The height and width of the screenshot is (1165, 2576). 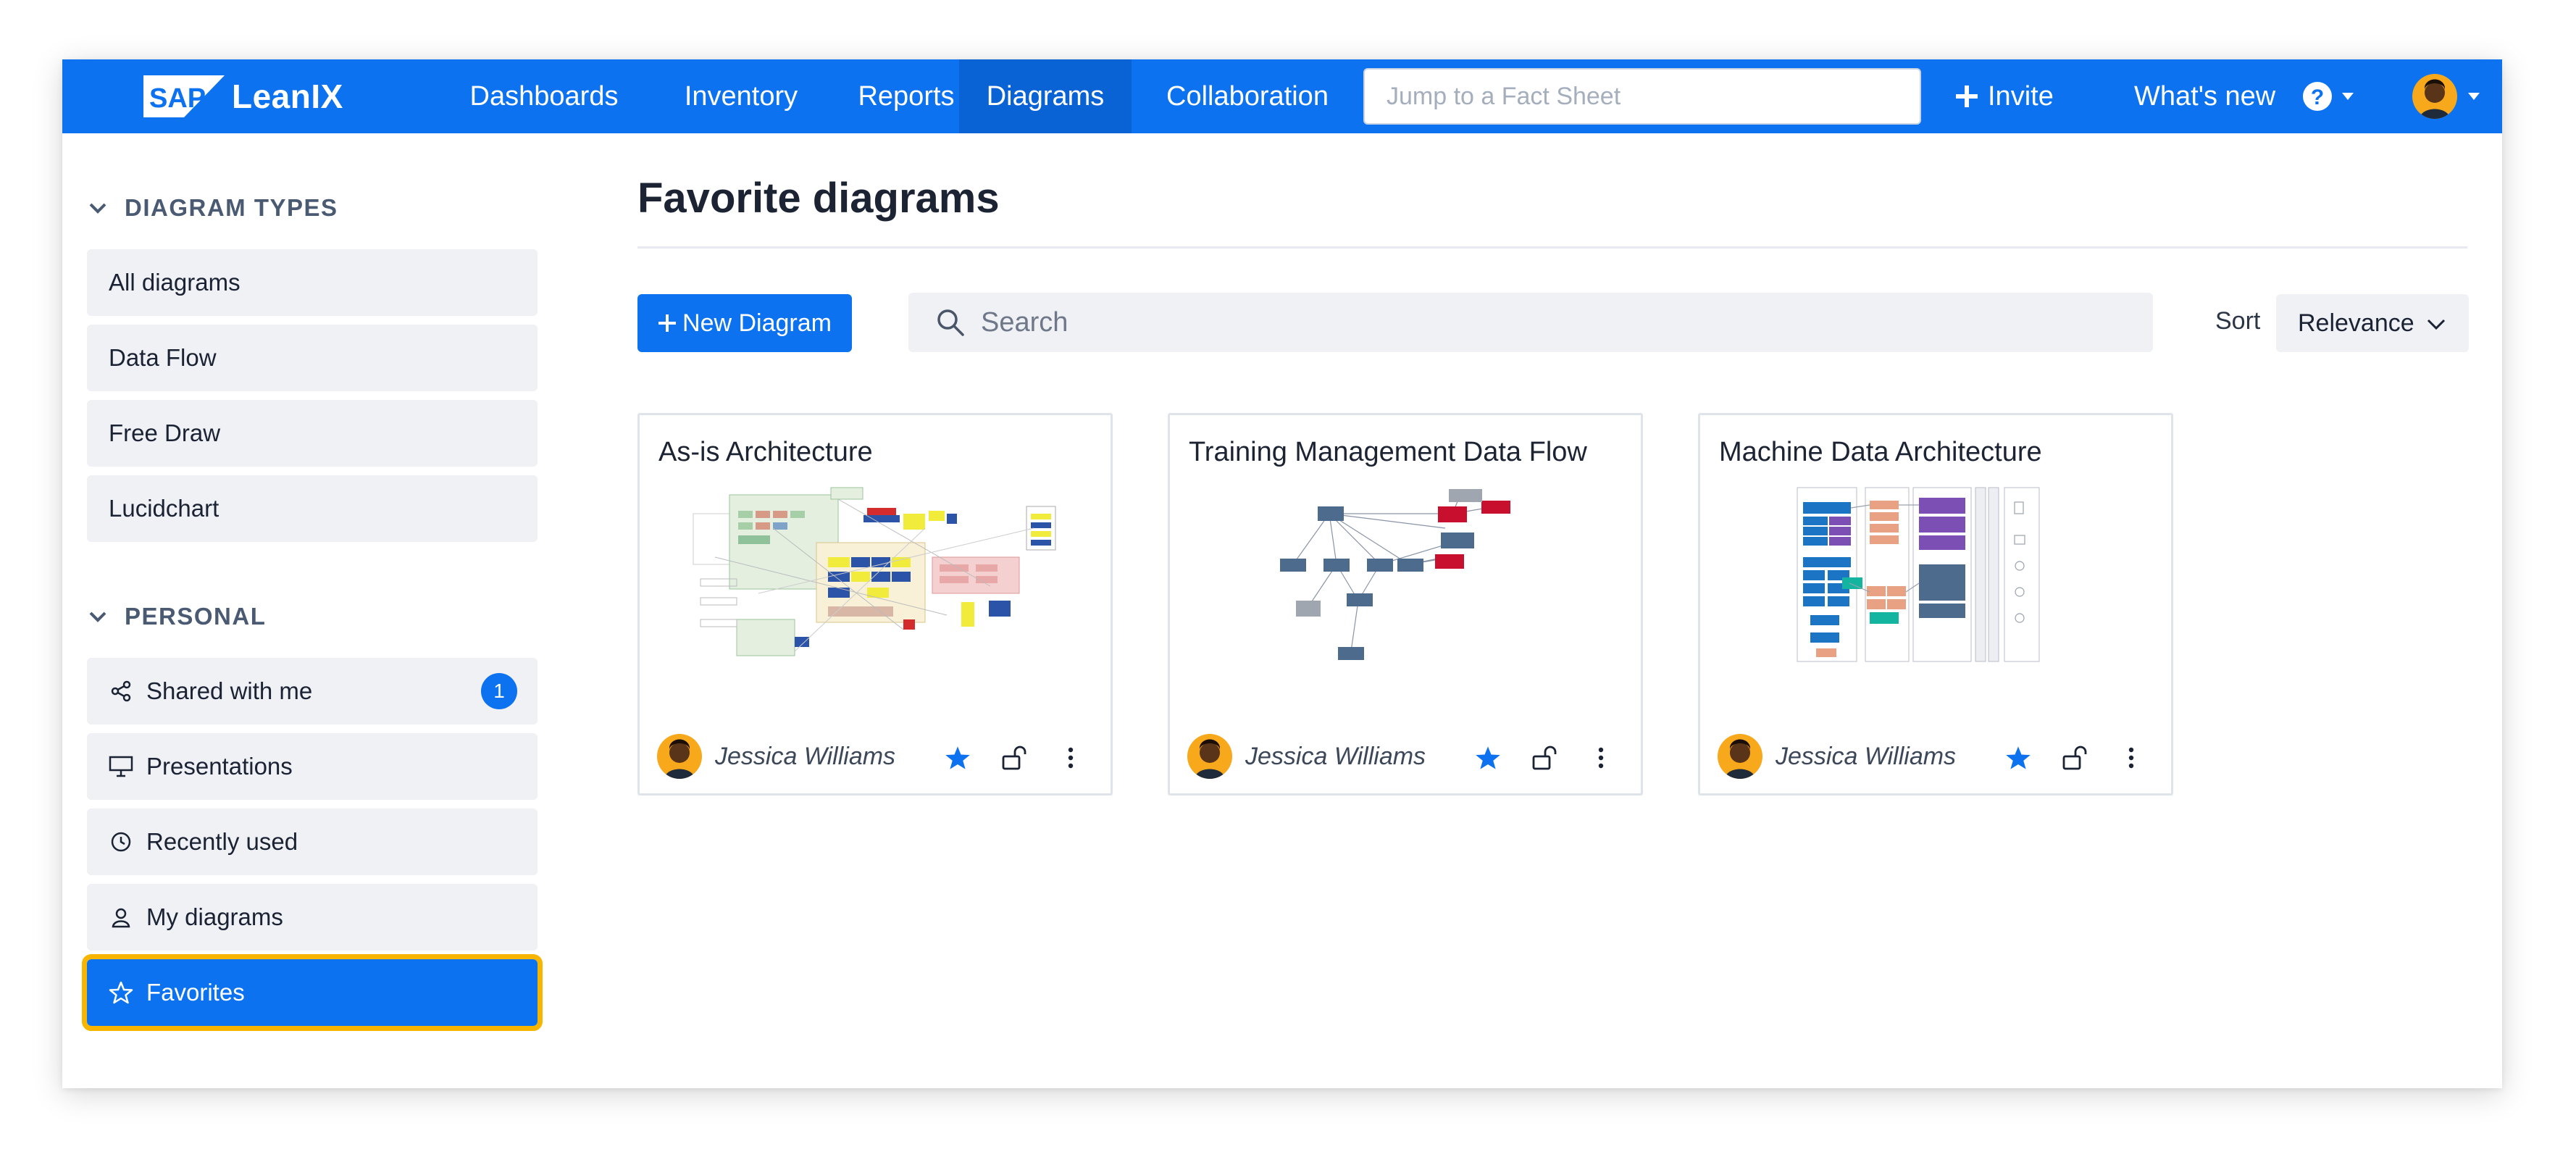 I want to click on sidebar-item-free-draw: Free Draw, so click(x=312, y=433).